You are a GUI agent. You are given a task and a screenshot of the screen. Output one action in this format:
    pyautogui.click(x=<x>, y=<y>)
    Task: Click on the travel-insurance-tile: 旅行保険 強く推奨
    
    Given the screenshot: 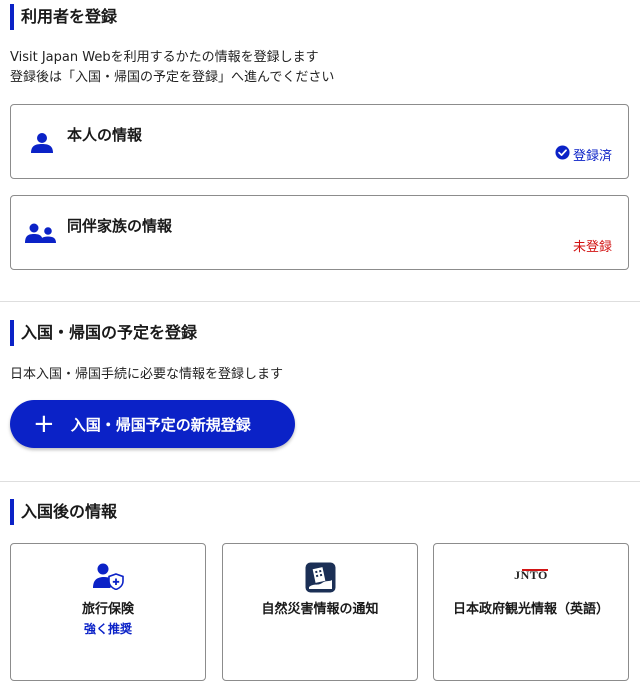 What is the action you would take?
    pyautogui.click(x=108, y=612)
    